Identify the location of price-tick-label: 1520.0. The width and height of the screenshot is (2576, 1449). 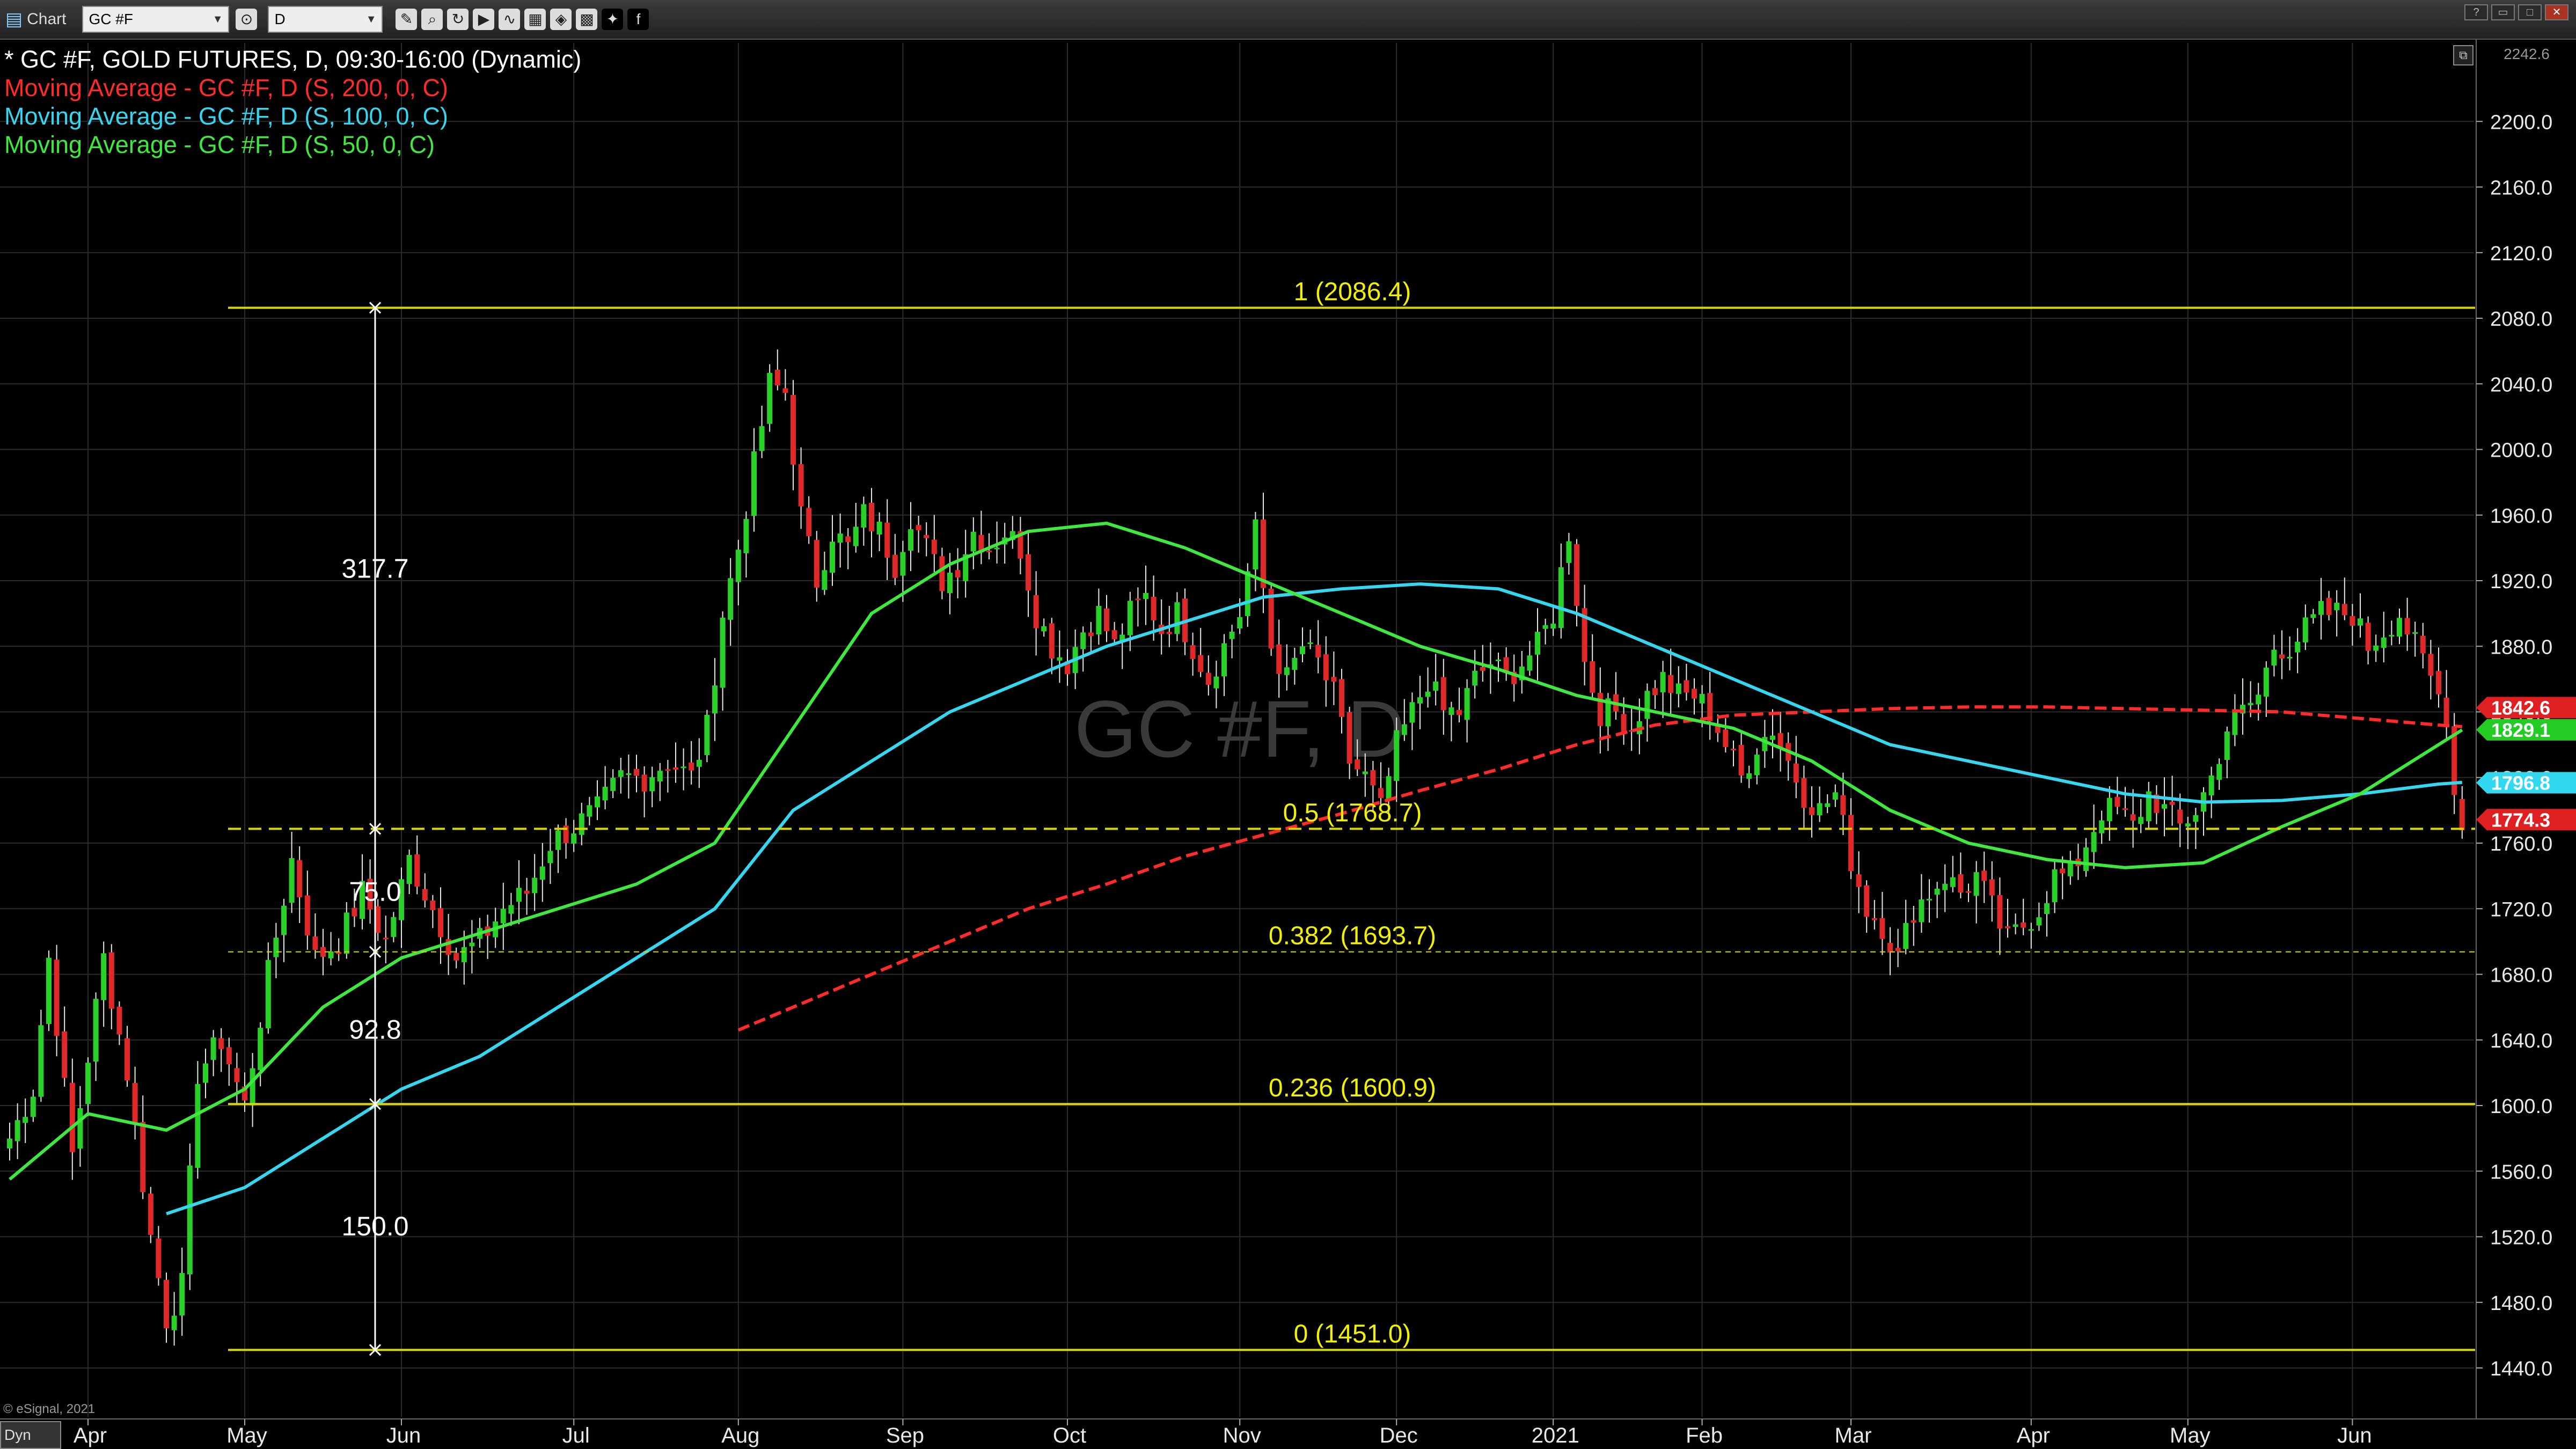
(2521, 1238).